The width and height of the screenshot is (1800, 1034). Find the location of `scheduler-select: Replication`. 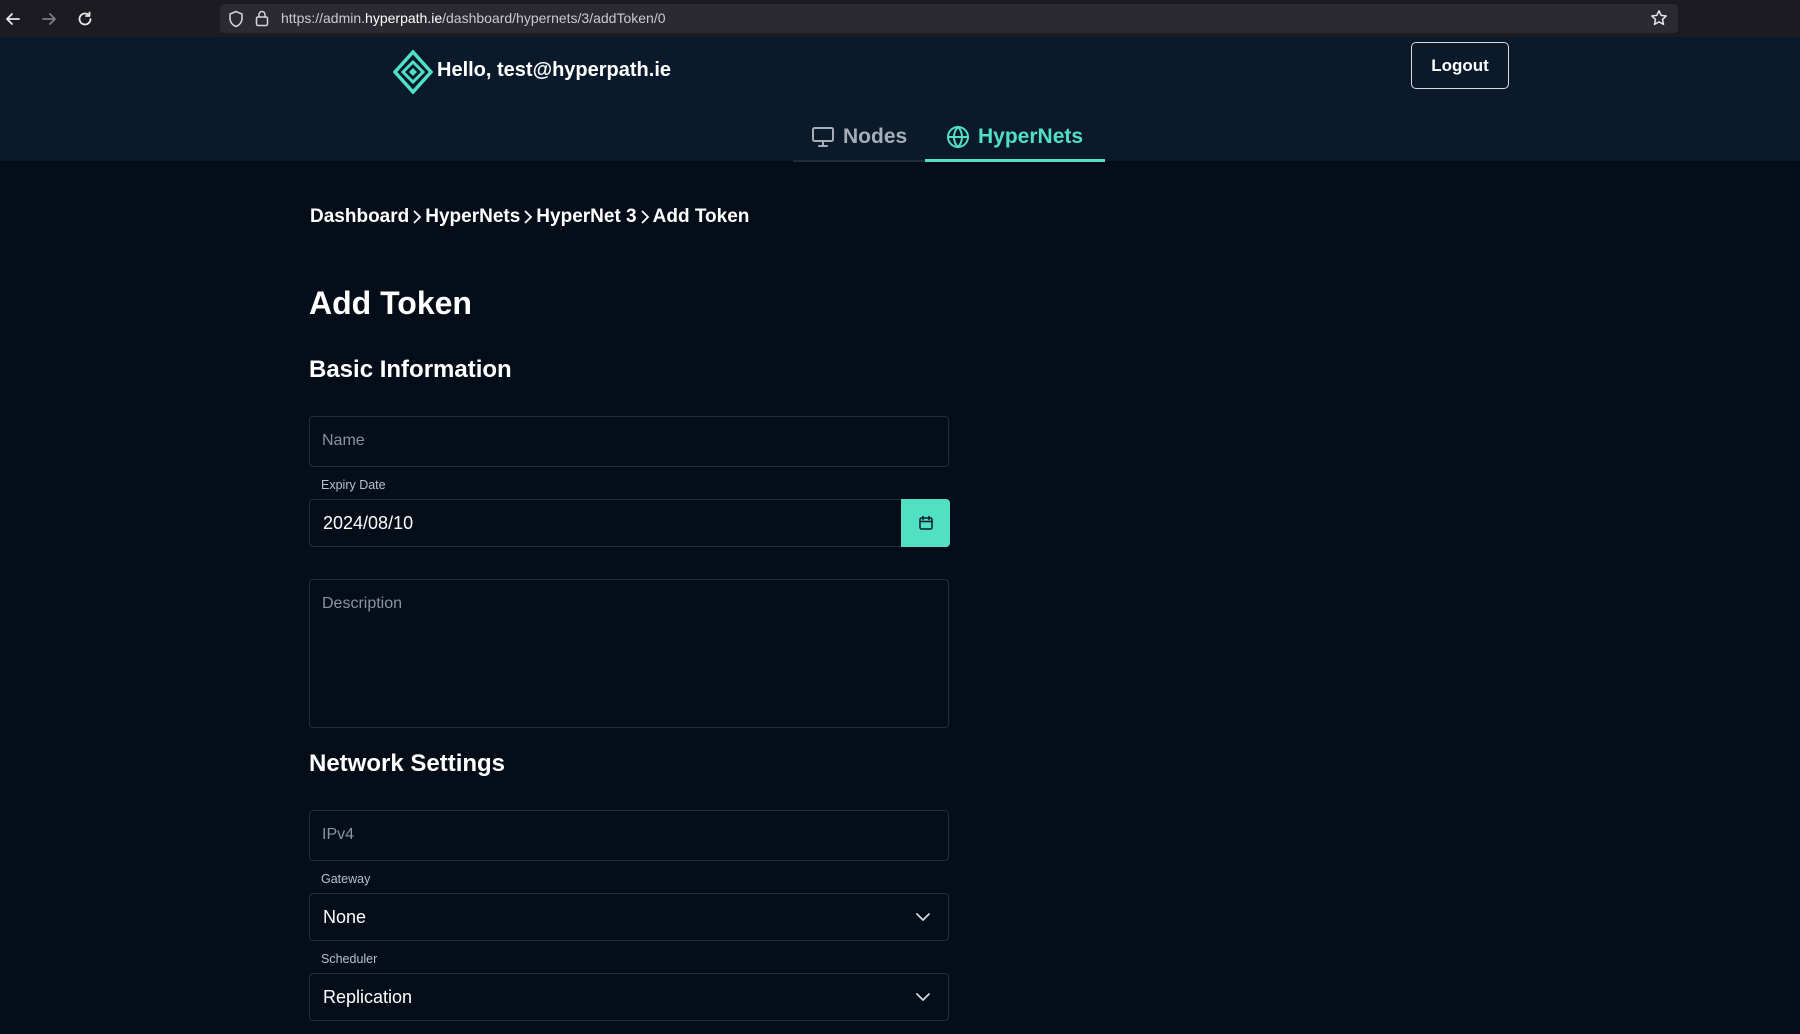

scheduler-select: Replication is located at coordinates (629, 997).